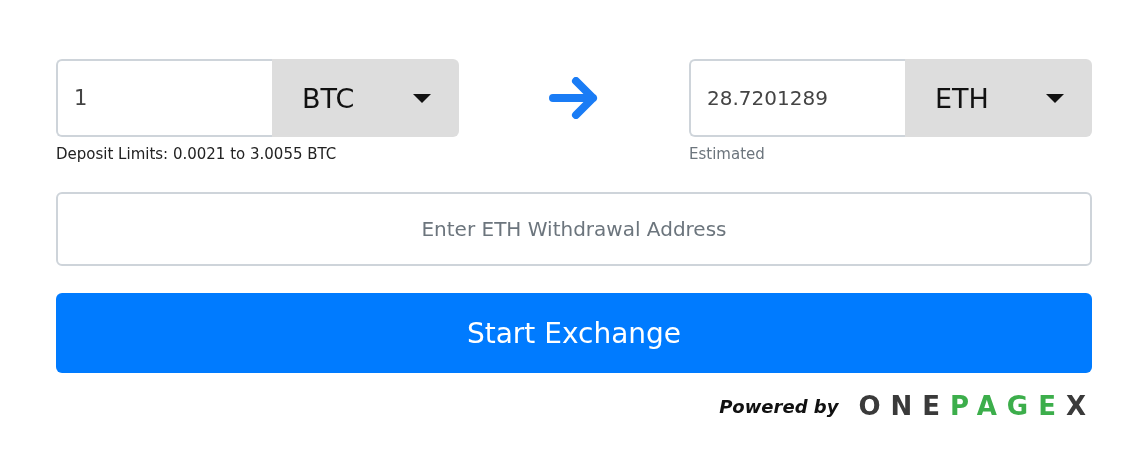 The width and height of the screenshot is (1148, 449). I want to click on amount-field: 1, so click(164, 98).